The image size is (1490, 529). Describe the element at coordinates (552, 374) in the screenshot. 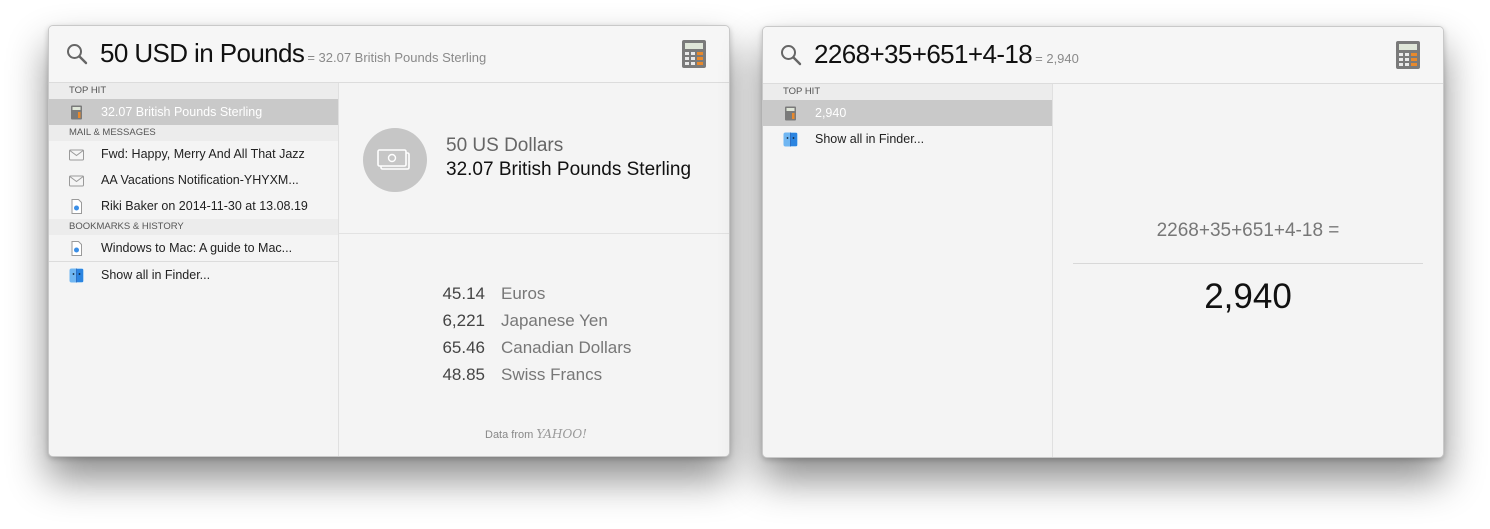

I see `conversion-currency: Swiss Francs` at that location.